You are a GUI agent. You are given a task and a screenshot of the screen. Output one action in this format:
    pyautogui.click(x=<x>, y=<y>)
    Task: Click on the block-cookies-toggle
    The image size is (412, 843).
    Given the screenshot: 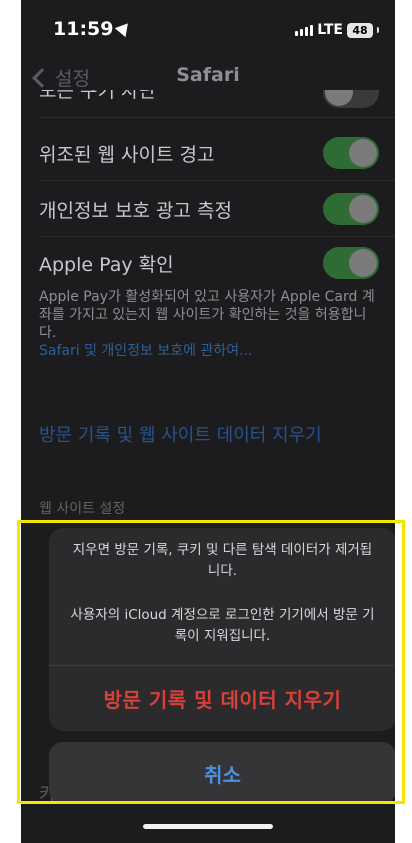 What is the action you would take?
    pyautogui.click(x=351, y=99)
    